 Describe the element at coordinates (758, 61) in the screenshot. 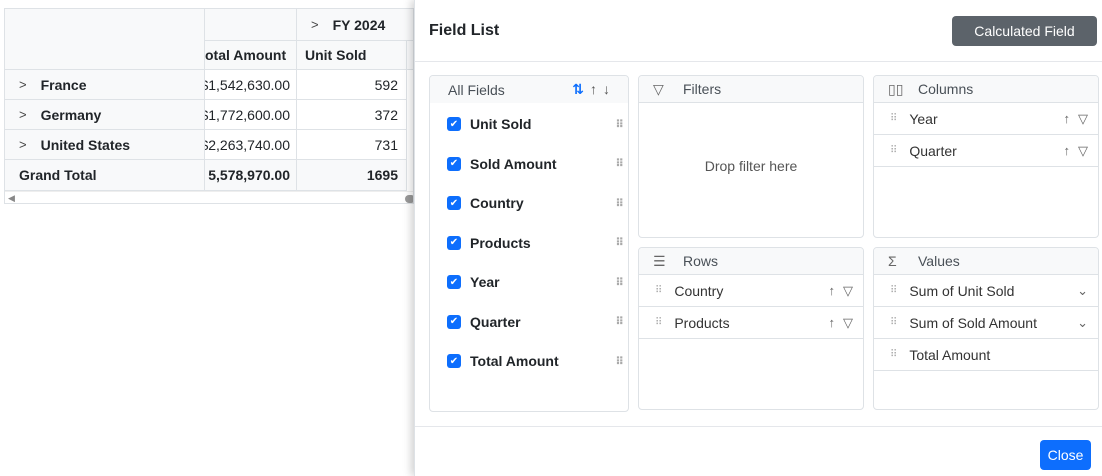

I see `divider` at that location.